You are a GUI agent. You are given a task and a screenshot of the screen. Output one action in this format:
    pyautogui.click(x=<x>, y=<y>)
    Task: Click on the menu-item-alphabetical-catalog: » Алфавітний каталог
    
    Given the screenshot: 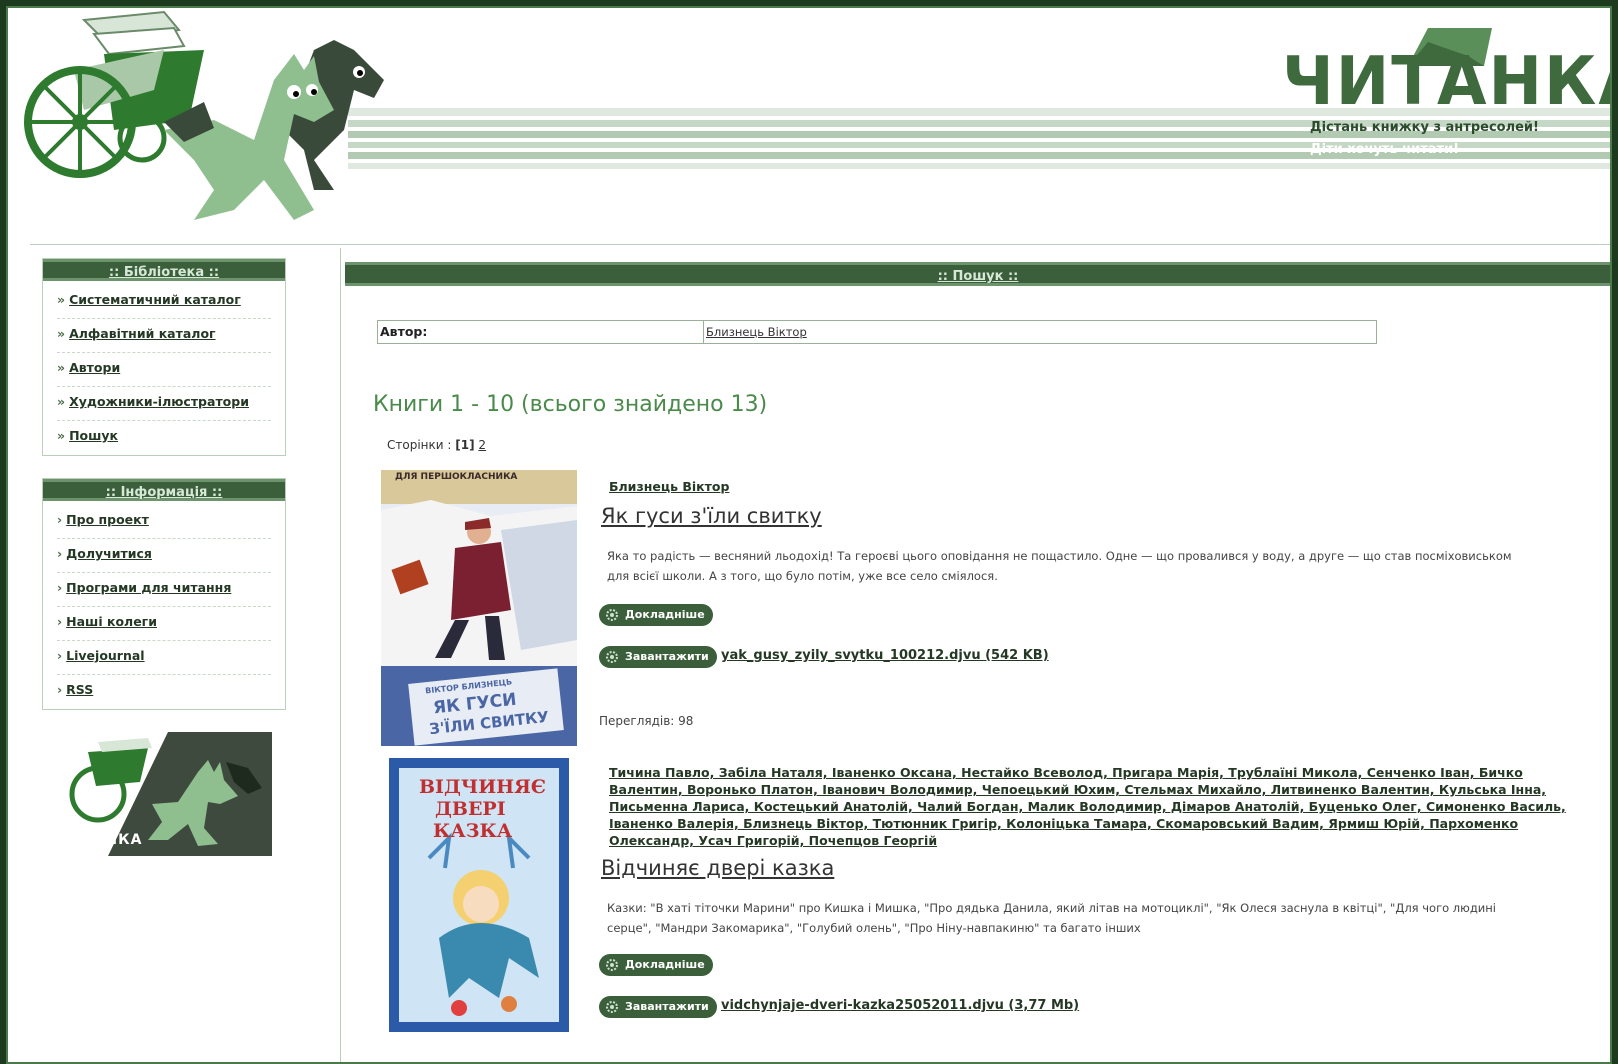 What is the action you would take?
    pyautogui.click(x=164, y=336)
    